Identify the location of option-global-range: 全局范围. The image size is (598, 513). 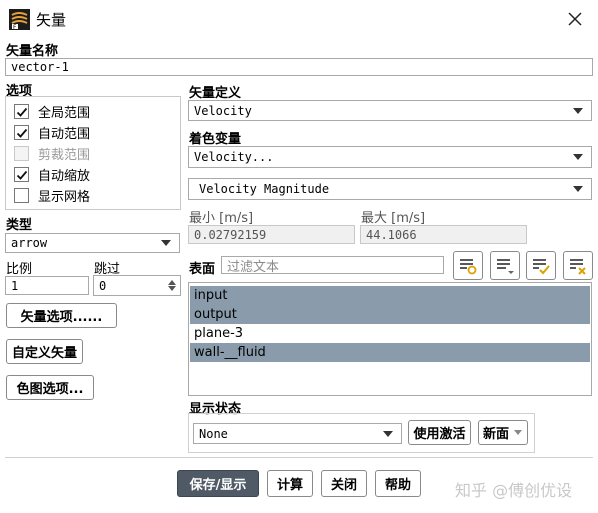
(52, 111).